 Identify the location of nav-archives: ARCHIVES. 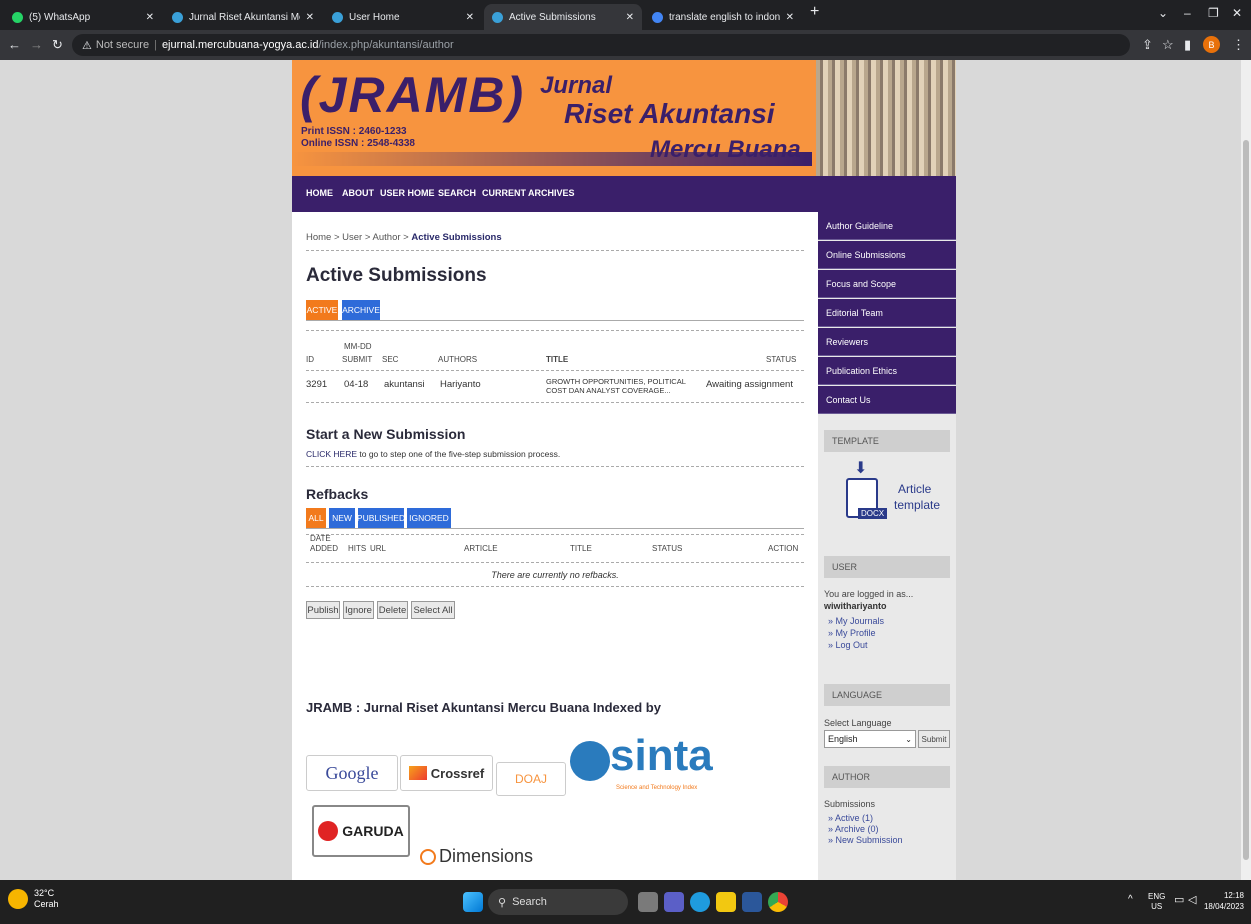
(551, 193).